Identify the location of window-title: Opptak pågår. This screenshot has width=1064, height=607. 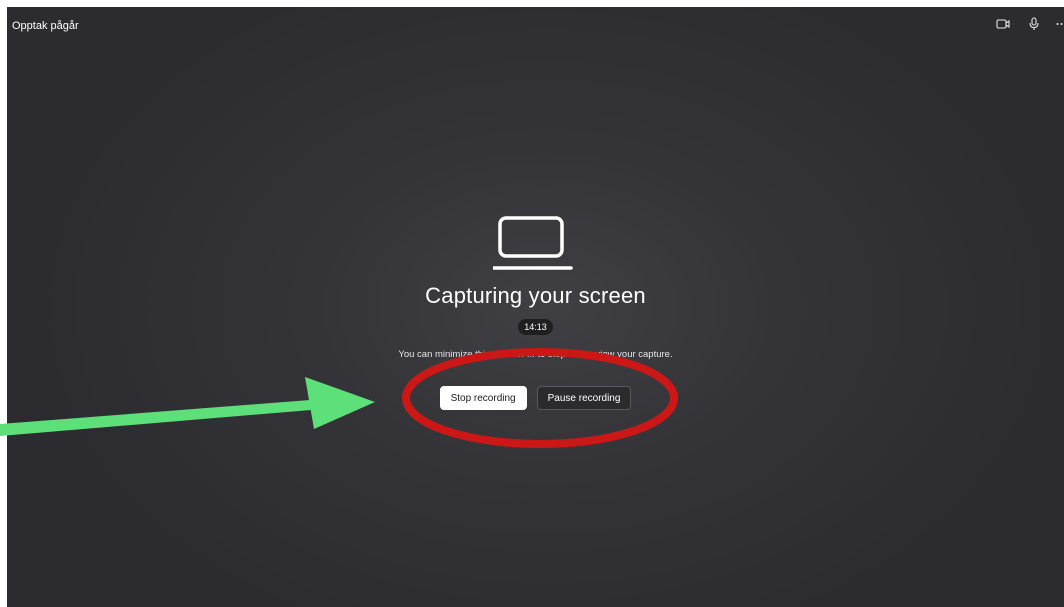
(45, 26).